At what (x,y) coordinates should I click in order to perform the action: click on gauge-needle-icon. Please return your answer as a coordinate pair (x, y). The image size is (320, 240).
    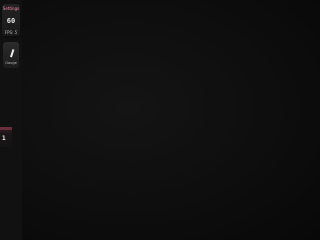
    Looking at the image, I should click on (12, 53).